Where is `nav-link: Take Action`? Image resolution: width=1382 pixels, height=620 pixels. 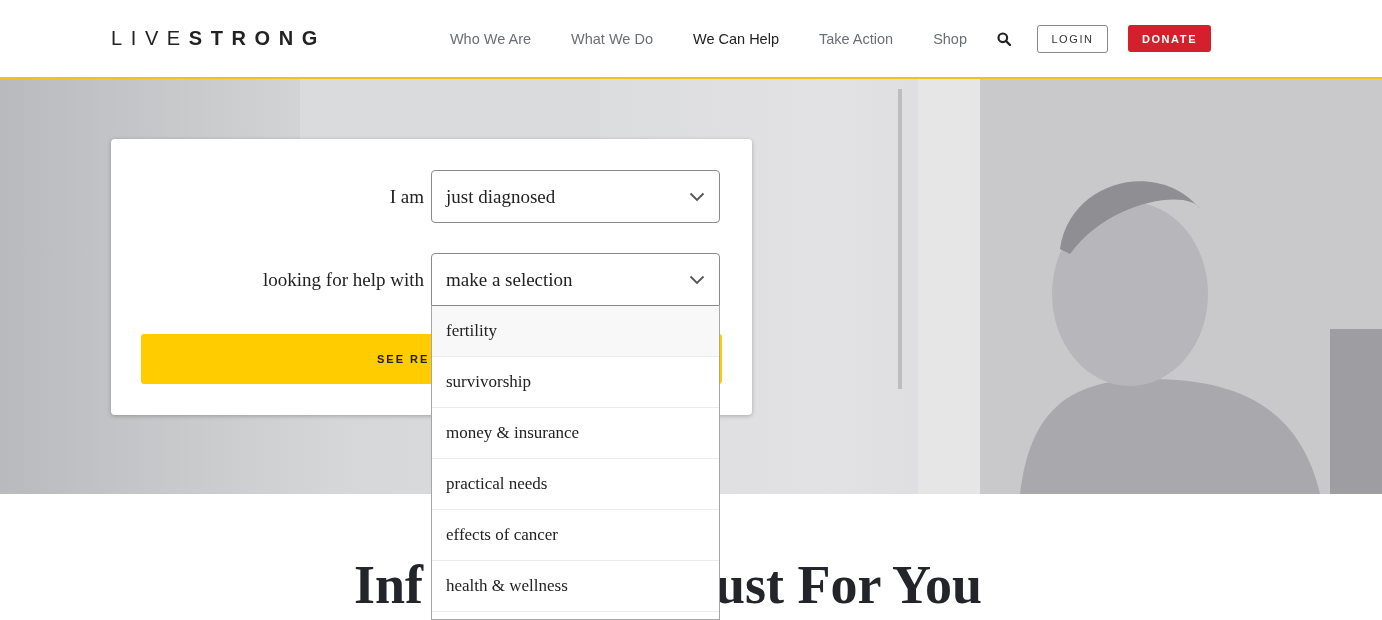
nav-link: Take Action is located at coordinates (856, 38).